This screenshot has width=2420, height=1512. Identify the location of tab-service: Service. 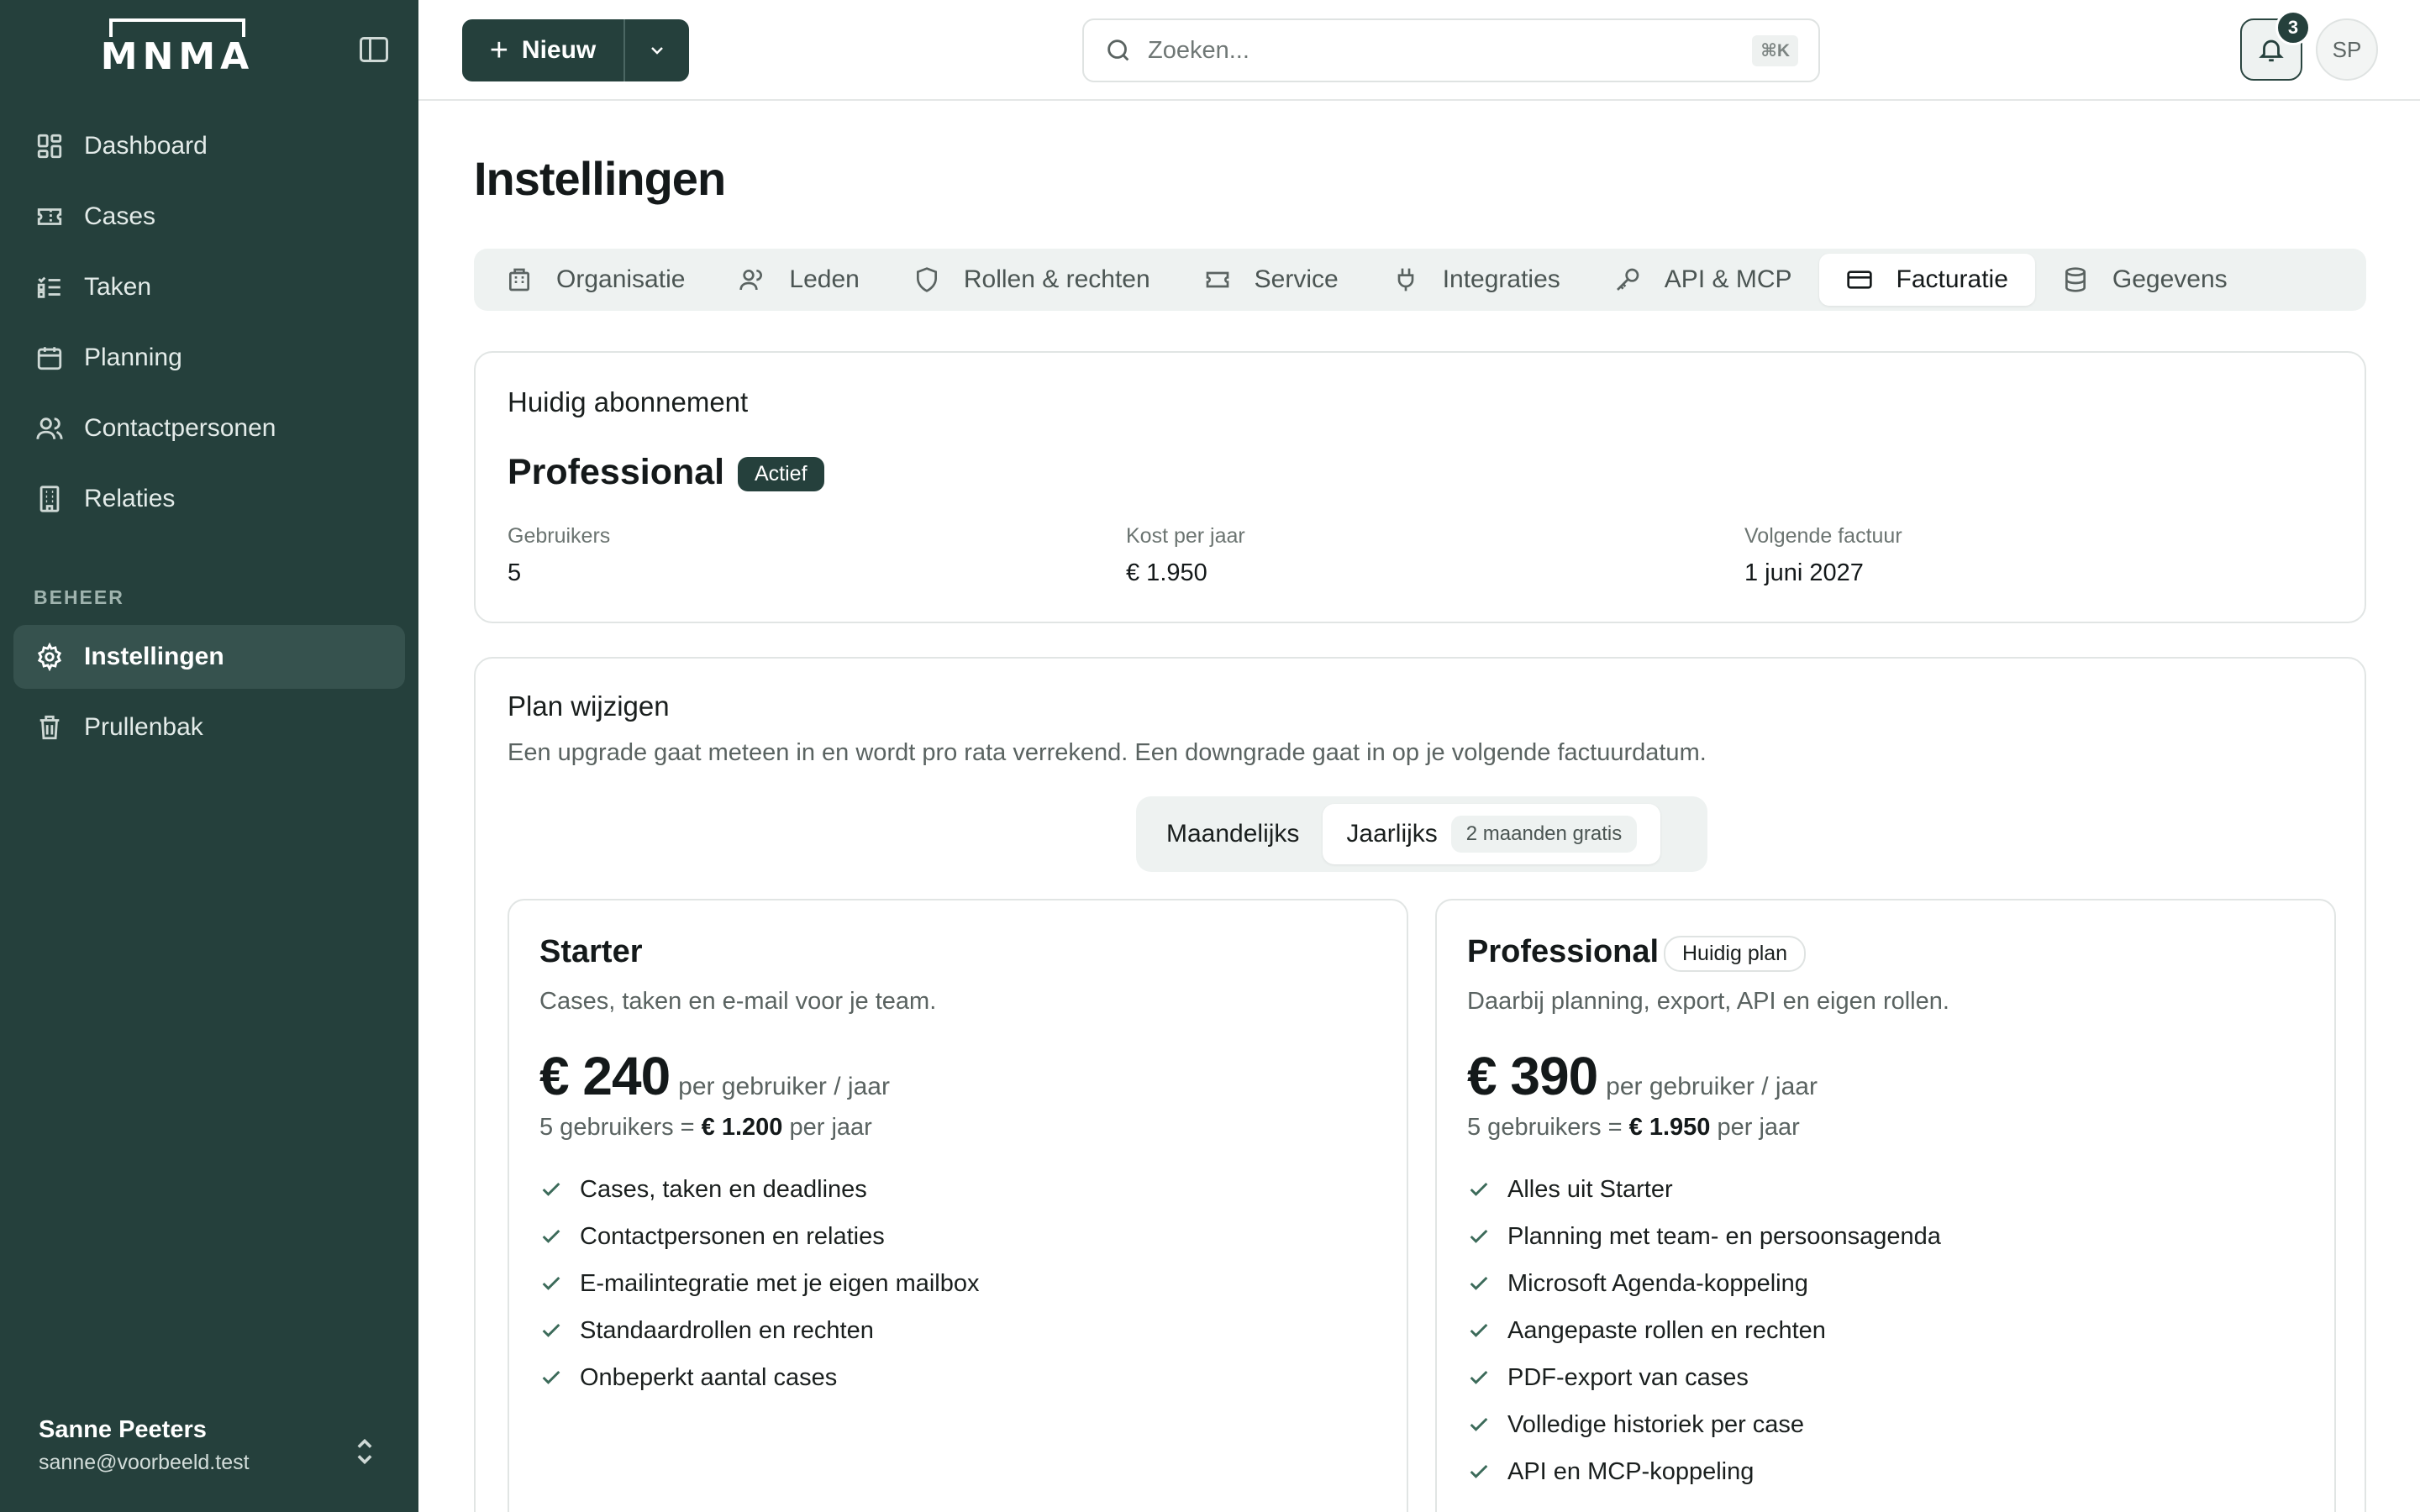
(1271, 280).